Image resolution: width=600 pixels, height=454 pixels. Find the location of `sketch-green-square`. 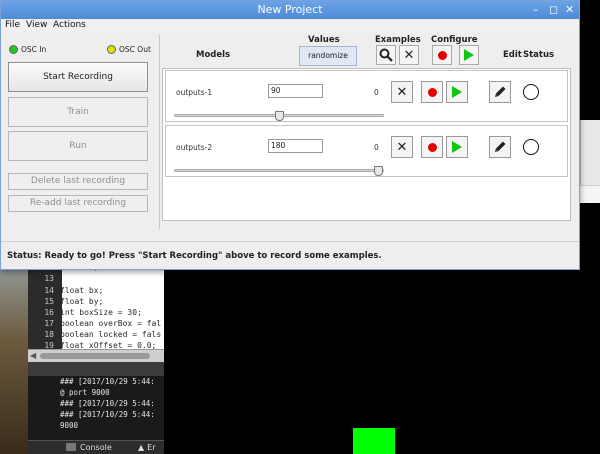

sketch-green-square is located at coordinates (374, 441).